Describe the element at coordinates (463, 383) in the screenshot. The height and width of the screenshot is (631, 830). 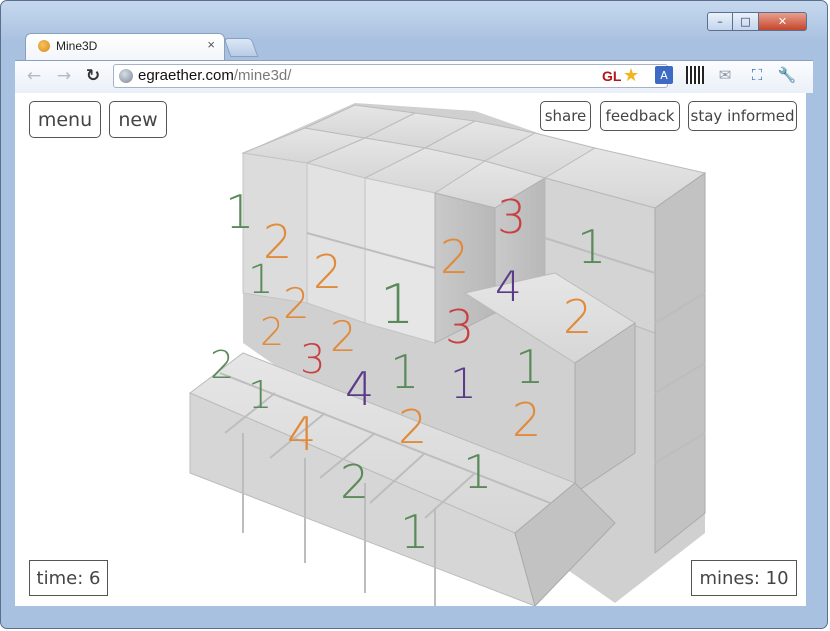
I see `number-4: 1` at that location.